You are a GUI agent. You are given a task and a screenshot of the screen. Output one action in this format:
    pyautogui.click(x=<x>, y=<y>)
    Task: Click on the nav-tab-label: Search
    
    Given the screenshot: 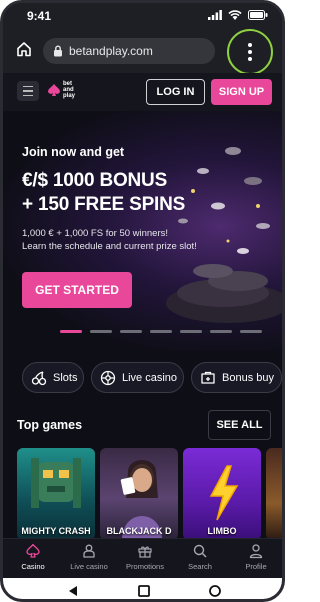 What is the action you would take?
    pyautogui.click(x=200, y=566)
    